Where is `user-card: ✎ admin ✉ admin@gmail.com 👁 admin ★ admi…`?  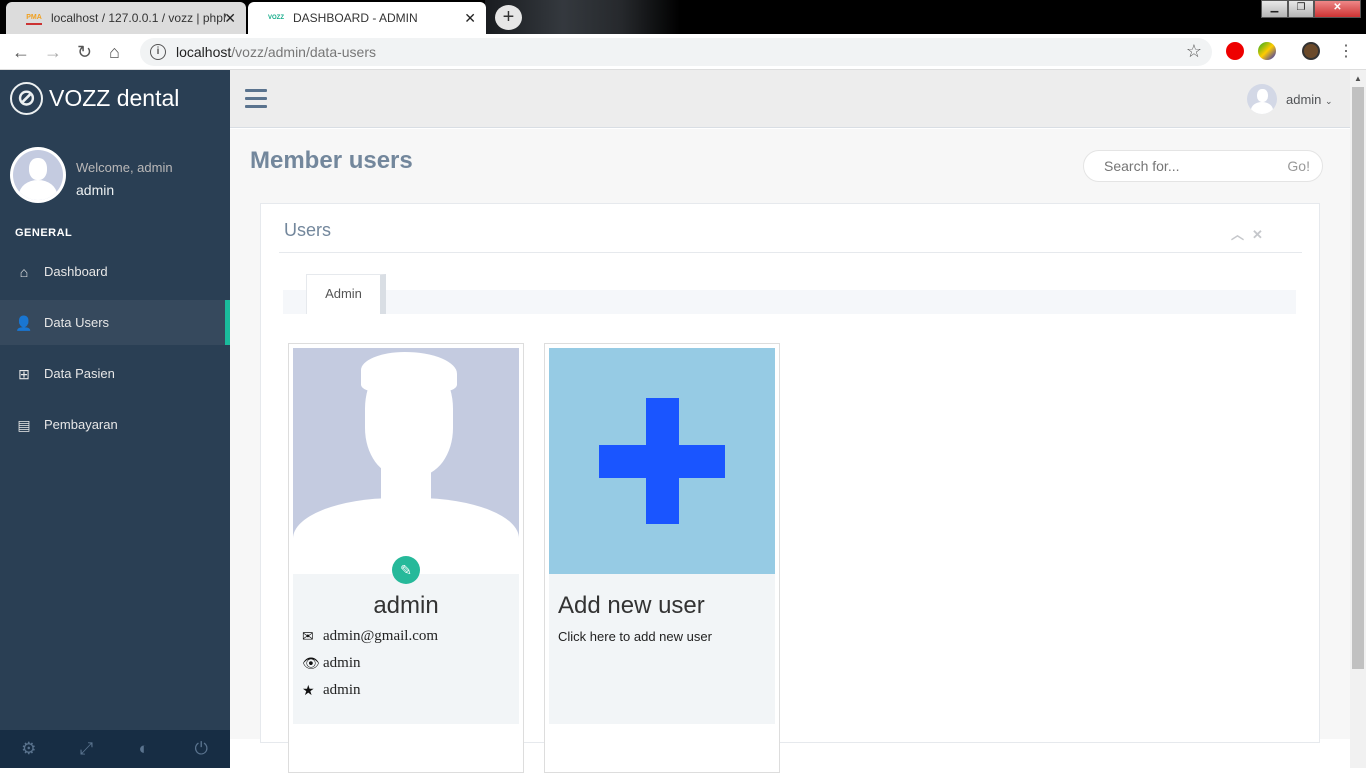
user-card: ✎ admin ✉ admin@gmail.com 👁 admin ★ admi… is located at coordinates (406, 558).